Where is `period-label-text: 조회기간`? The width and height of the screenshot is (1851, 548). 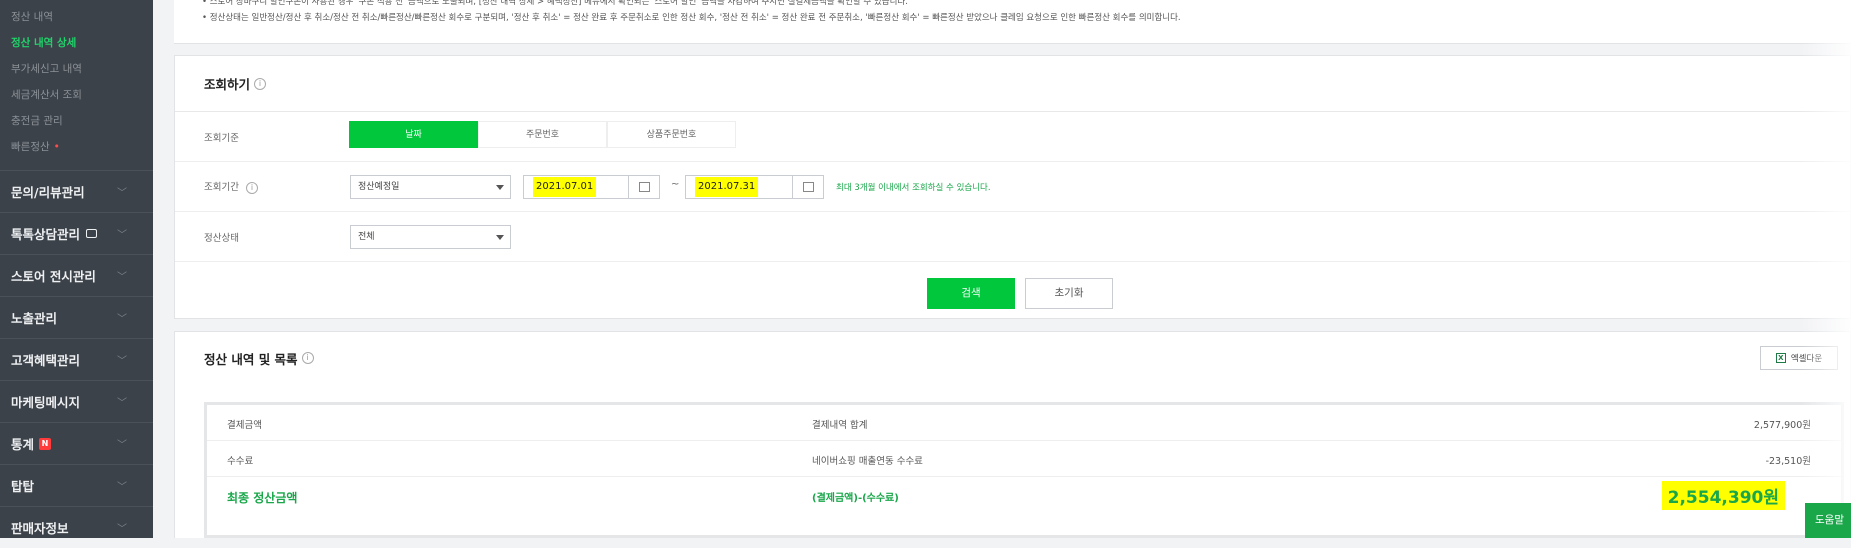
period-label-text: 조회기간 is located at coordinates (221, 187).